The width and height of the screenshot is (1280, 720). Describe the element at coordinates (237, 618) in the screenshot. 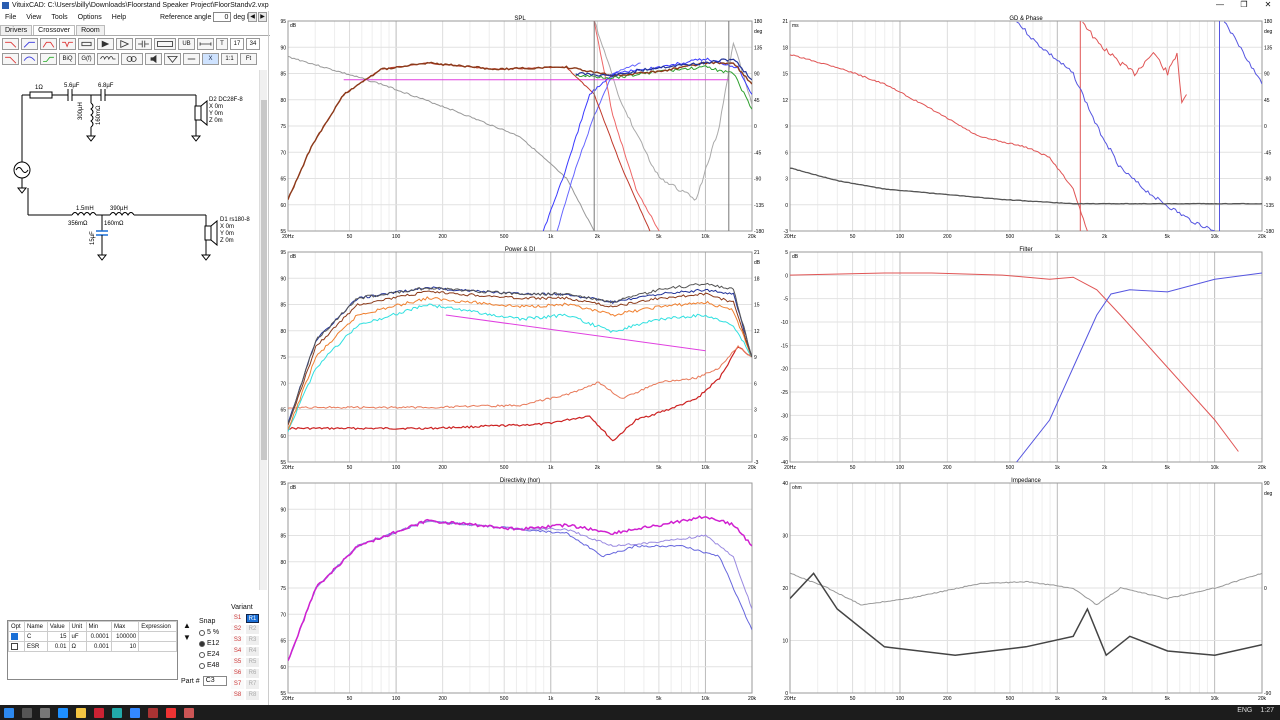

I see `variant-save-button: S1` at that location.